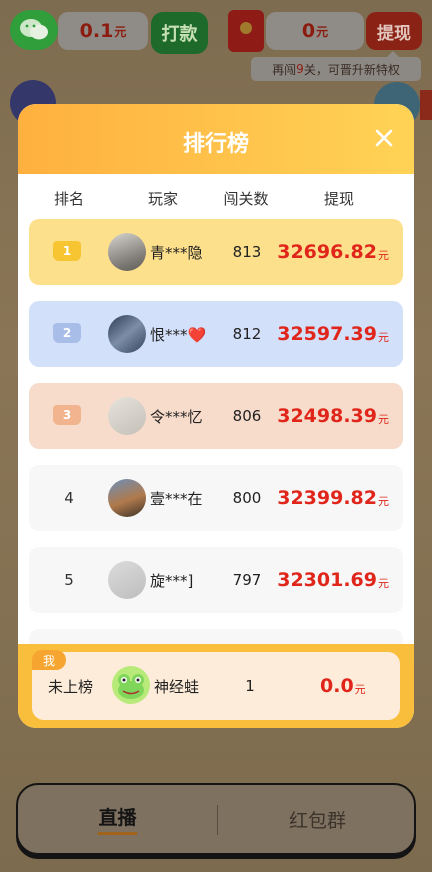  Describe the element at coordinates (68, 199) in the screenshot. I see `column-rank: 排名` at that location.